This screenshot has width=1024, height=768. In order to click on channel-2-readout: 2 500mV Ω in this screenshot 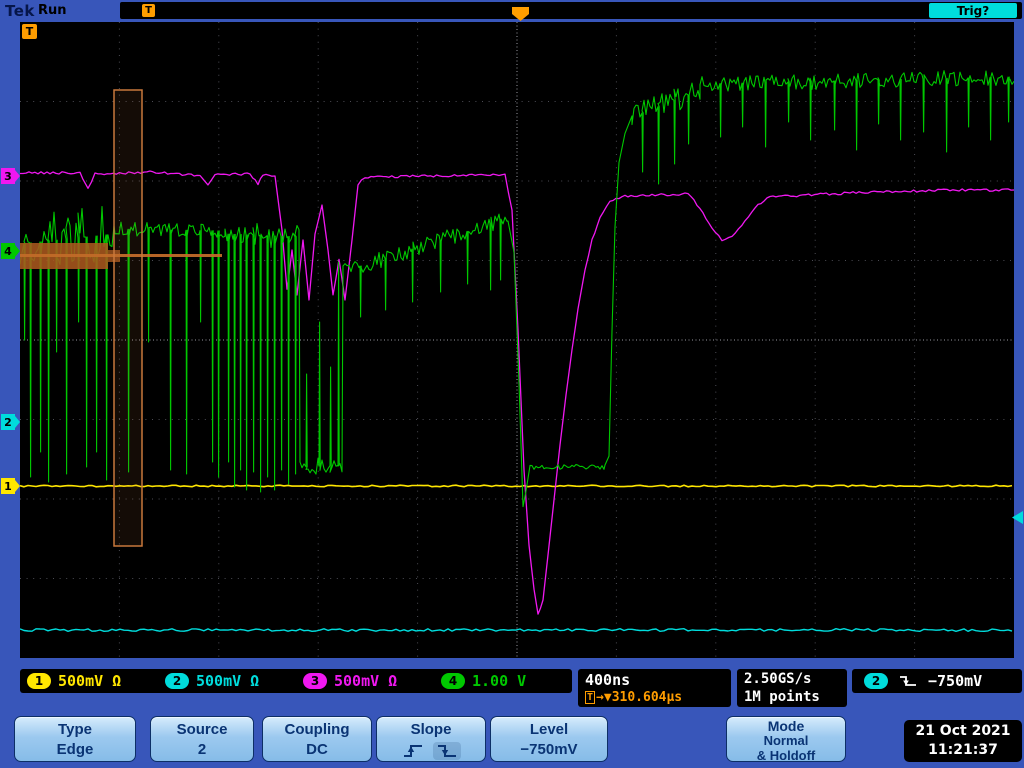, I will do `click(227, 681)`.